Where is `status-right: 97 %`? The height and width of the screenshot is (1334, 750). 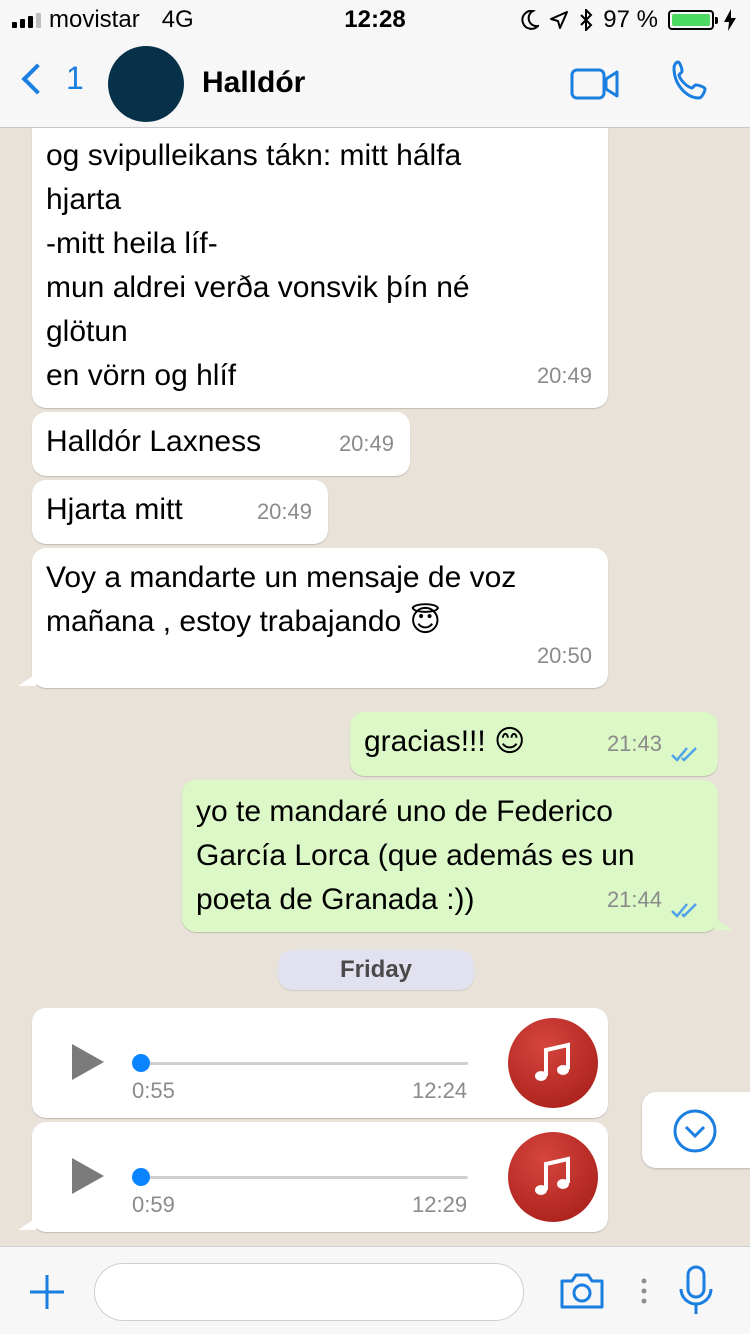
status-right: 97 % is located at coordinates (628, 20).